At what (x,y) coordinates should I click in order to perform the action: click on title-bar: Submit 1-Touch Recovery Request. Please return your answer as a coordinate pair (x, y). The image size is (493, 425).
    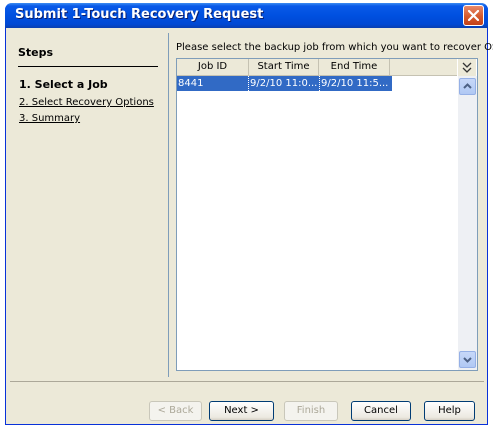
    Looking at the image, I should click on (246, 15).